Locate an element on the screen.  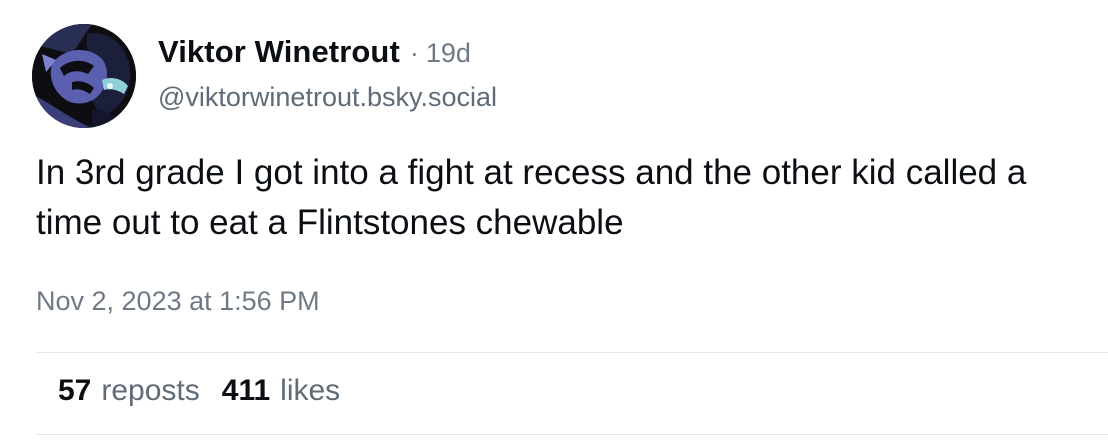
likes-count: 411 is located at coordinates (246, 390).